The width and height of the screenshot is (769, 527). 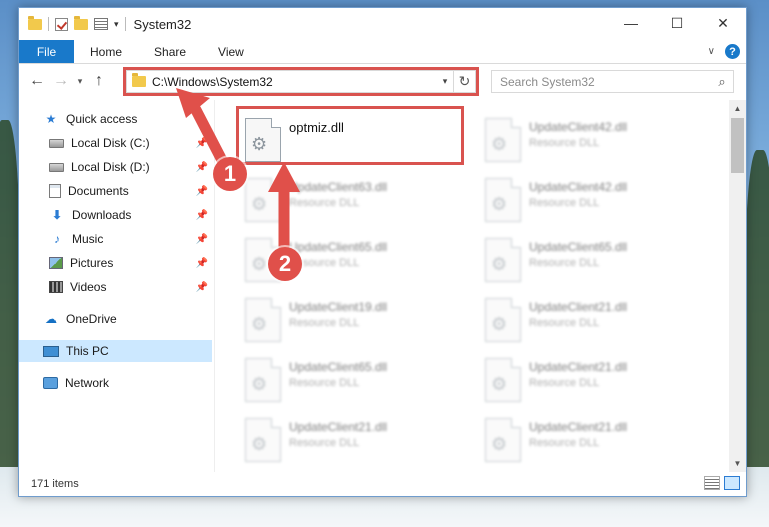 What do you see at coordinates (37, 81) in the screenshot?
I see `back-button: ←` at bounding box center [37, 81].